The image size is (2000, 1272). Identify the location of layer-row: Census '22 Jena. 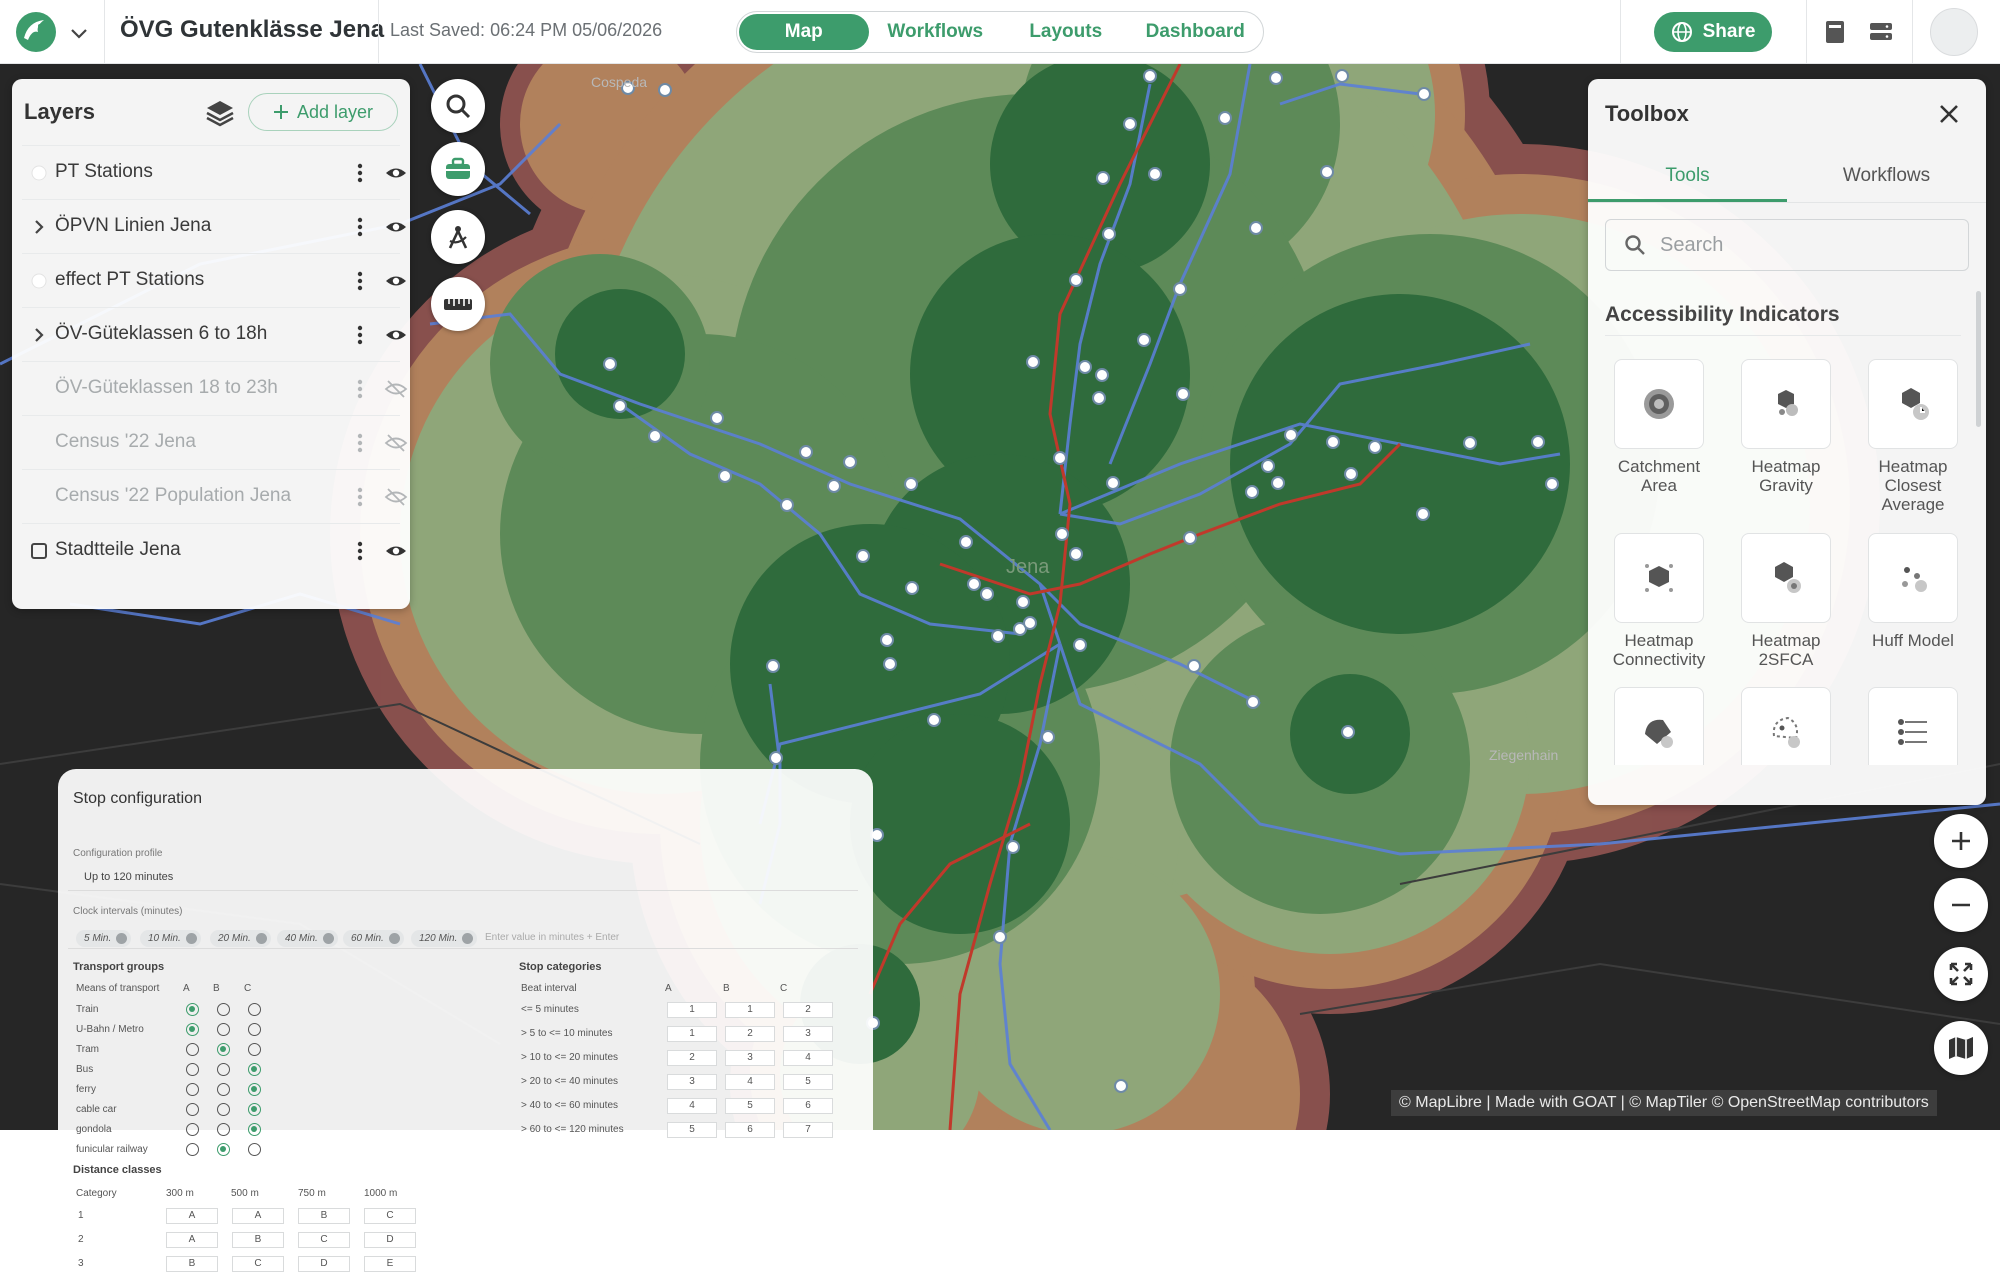
(215, 442).